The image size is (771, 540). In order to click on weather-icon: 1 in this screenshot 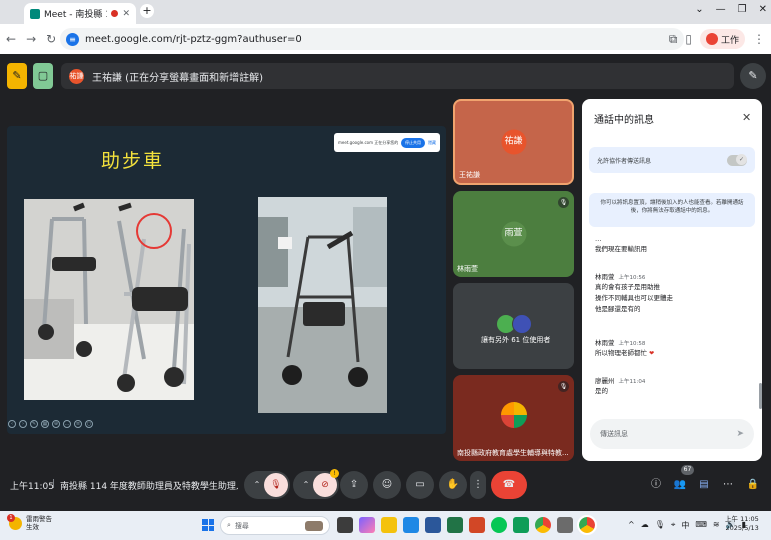, I will do `click(14, 521)`.